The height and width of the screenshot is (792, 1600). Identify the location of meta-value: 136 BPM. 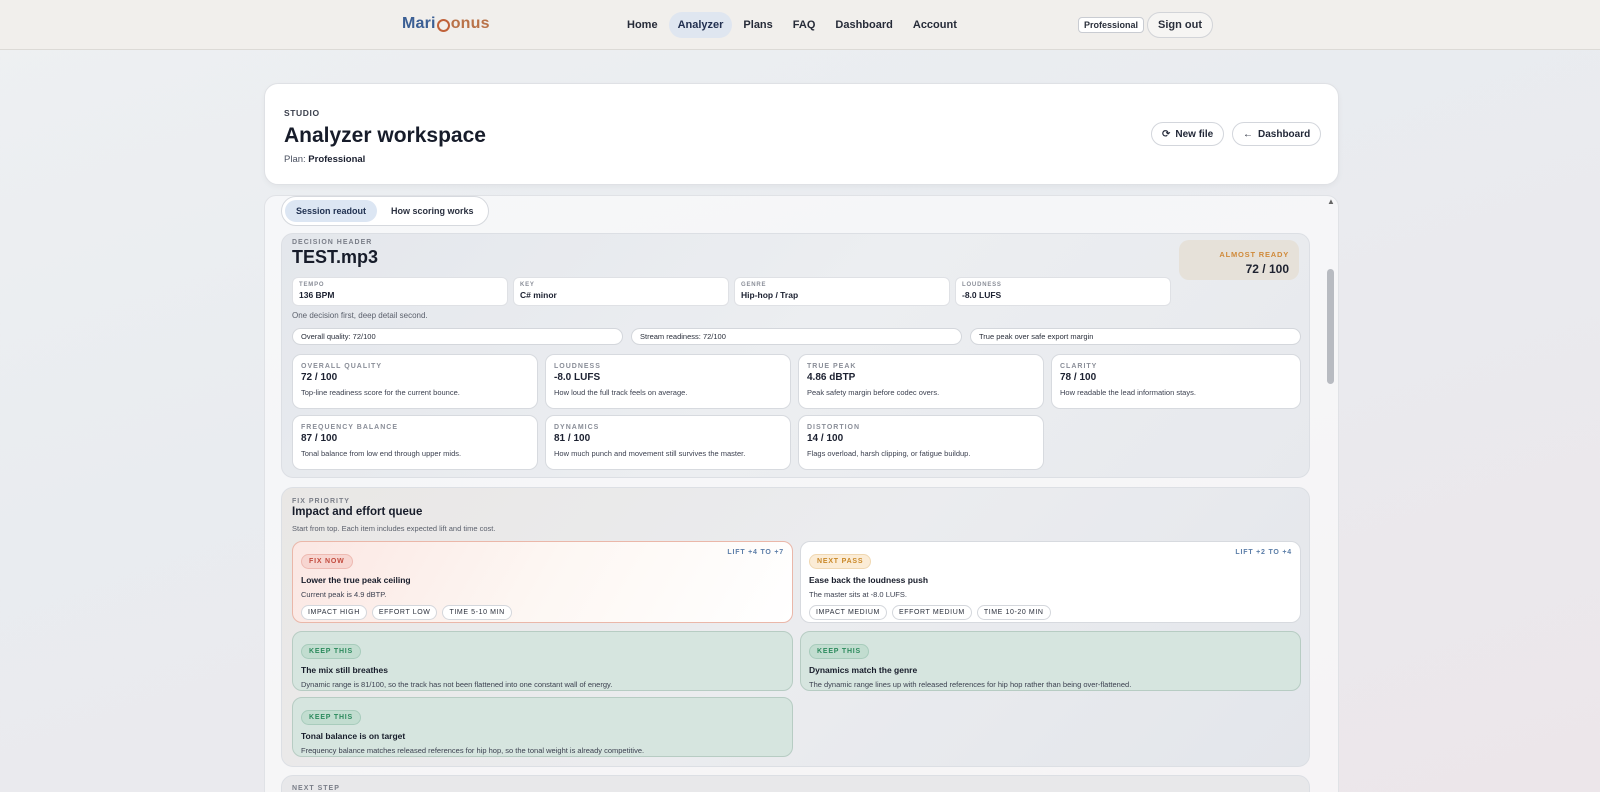
(317, 295).